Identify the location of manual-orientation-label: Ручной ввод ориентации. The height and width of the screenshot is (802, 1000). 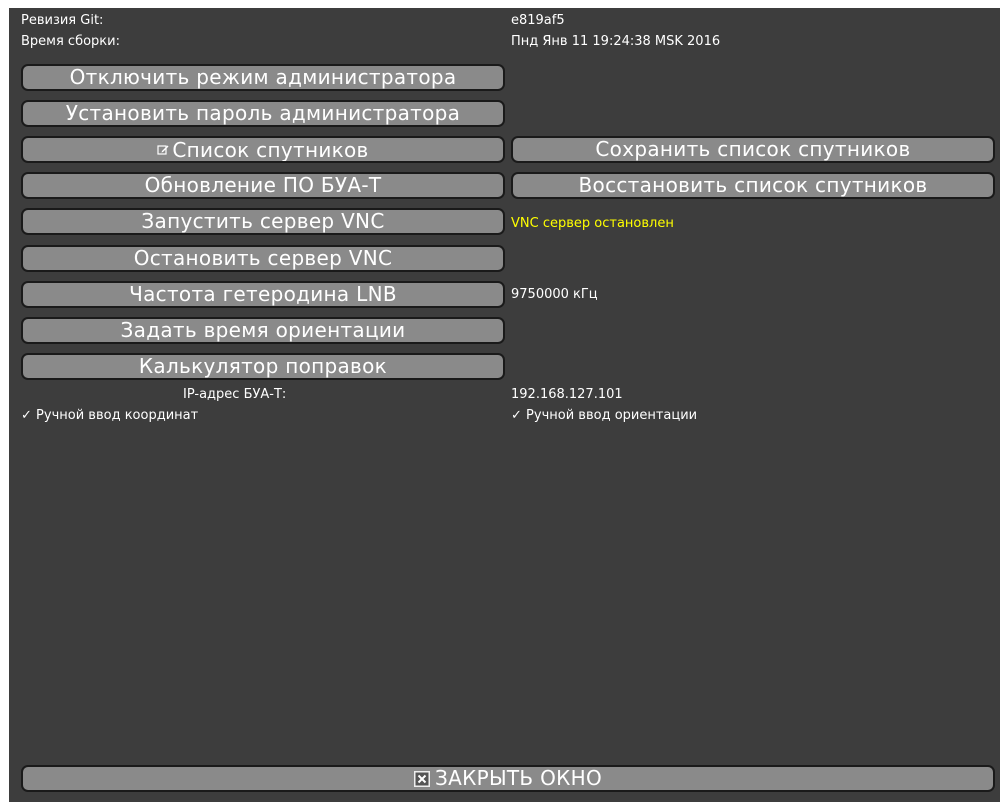
(612, 415).